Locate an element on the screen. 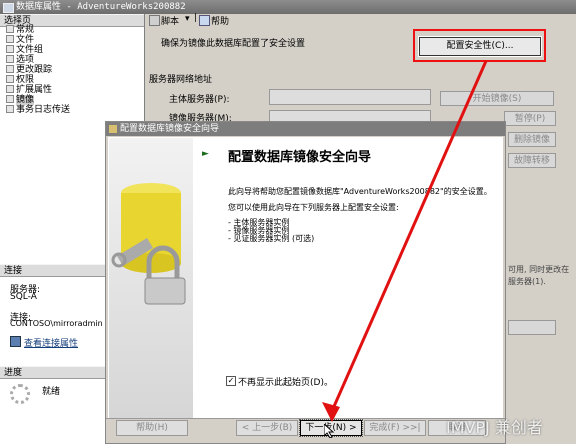 The height and width of the screenshot is (444, 576). dont-show-checkbox: ✓ is located at coordinates (231, 381).